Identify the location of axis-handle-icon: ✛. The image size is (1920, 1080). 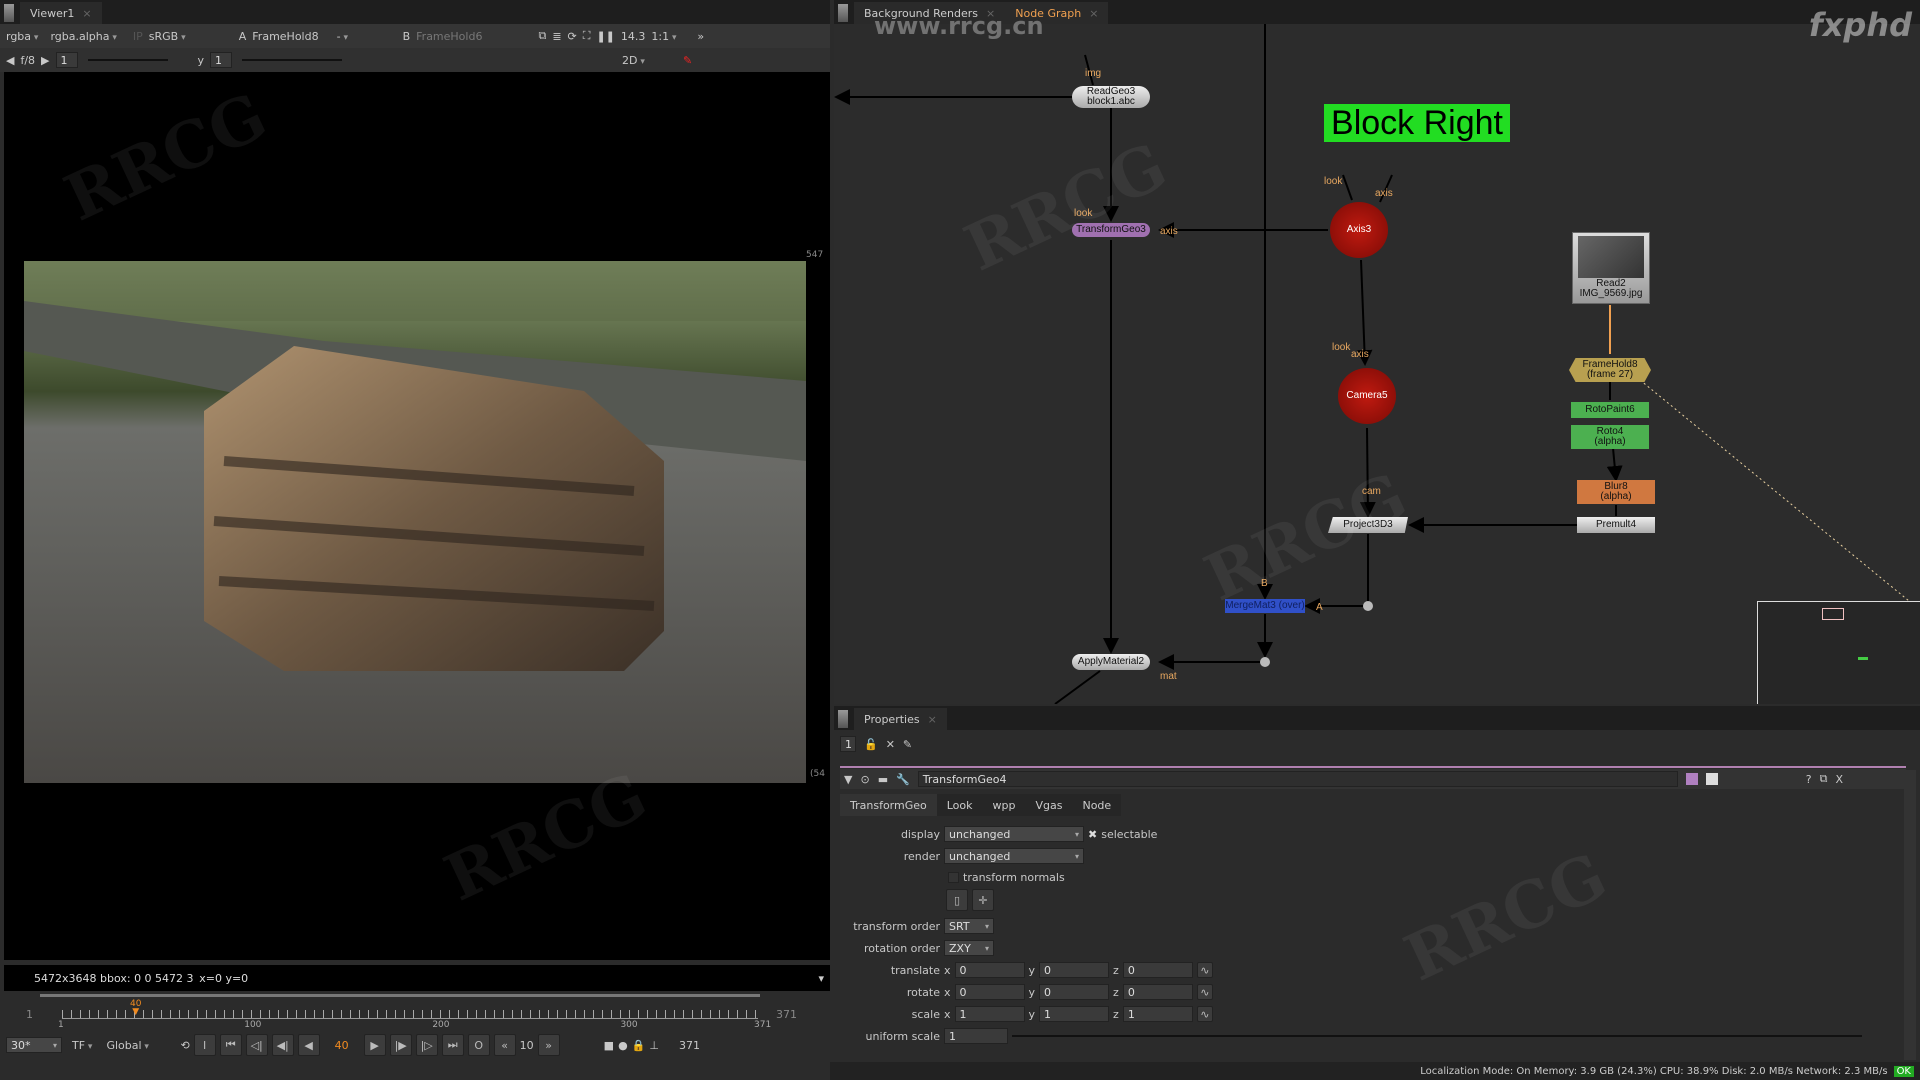
(983, 900).